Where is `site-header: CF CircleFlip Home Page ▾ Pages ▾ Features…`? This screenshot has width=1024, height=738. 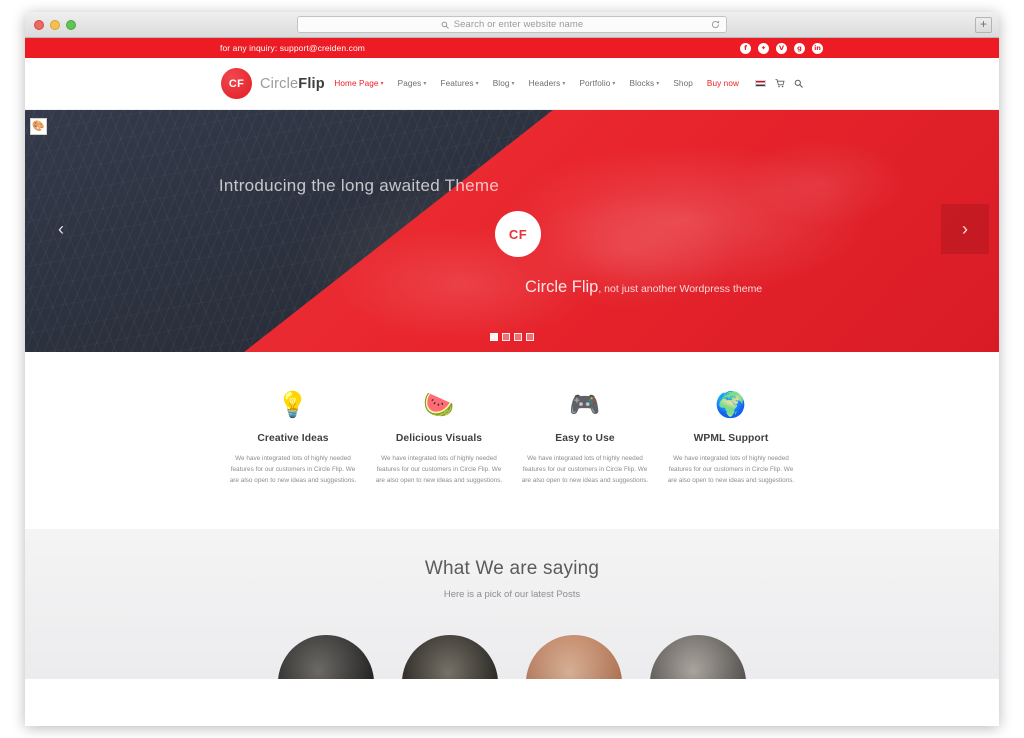 site-header: CF CircleFlip Home Page ▾ Pages ▾ Features… is located at coordinates (512, 84).